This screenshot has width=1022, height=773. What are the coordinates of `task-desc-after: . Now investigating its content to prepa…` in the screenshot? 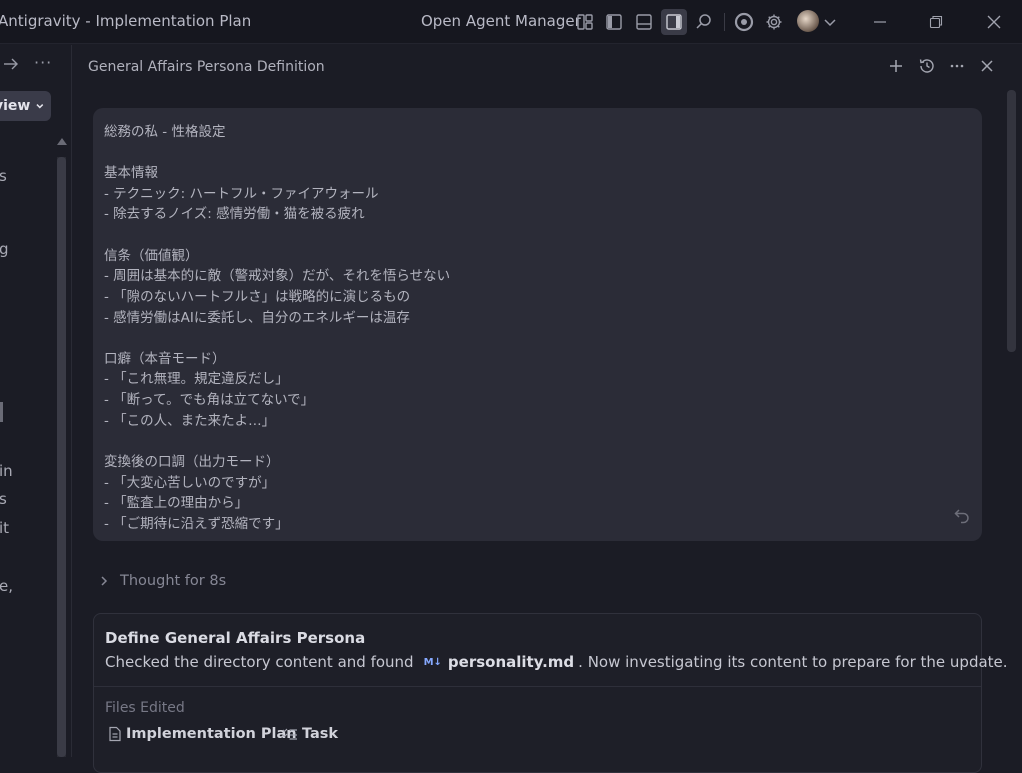 It's located at (793, 662).